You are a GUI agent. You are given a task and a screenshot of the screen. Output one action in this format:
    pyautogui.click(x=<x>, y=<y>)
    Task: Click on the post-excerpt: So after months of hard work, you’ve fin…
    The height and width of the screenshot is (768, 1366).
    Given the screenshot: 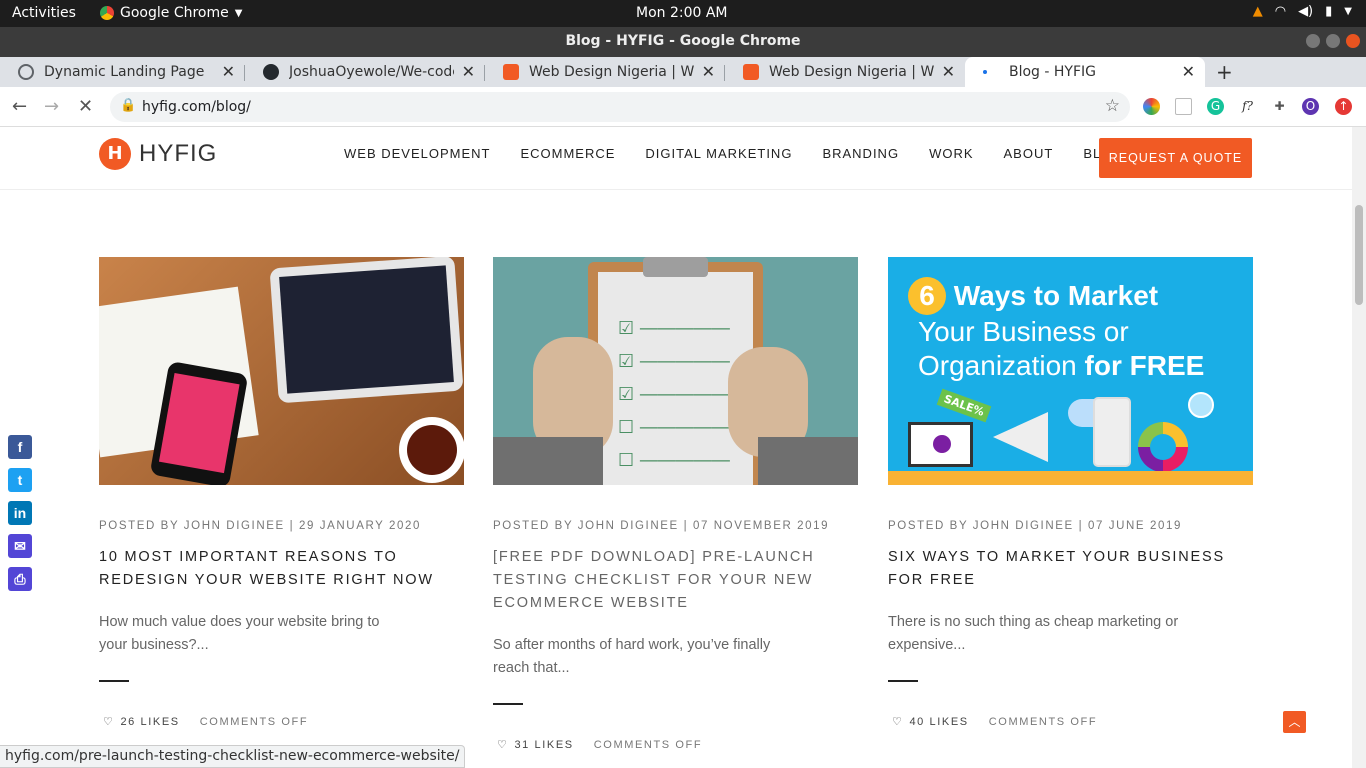 What is the action you would take?
    pyautogui.click(x=632, y=656)
    